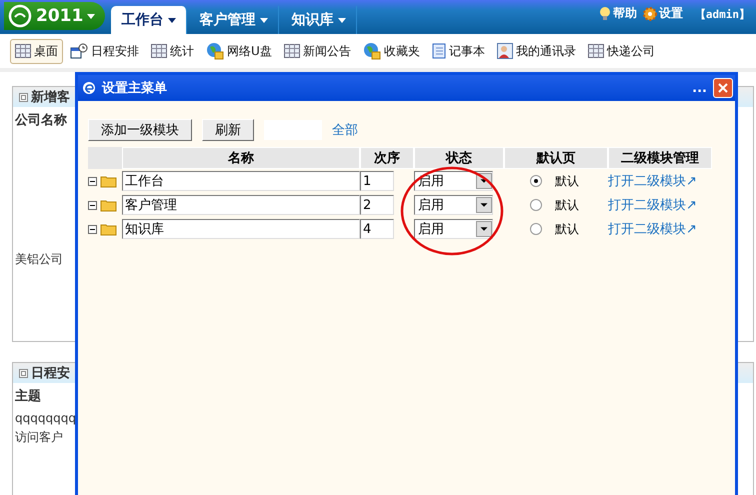  I want to click on header-link: 设置, so click(662, 13).